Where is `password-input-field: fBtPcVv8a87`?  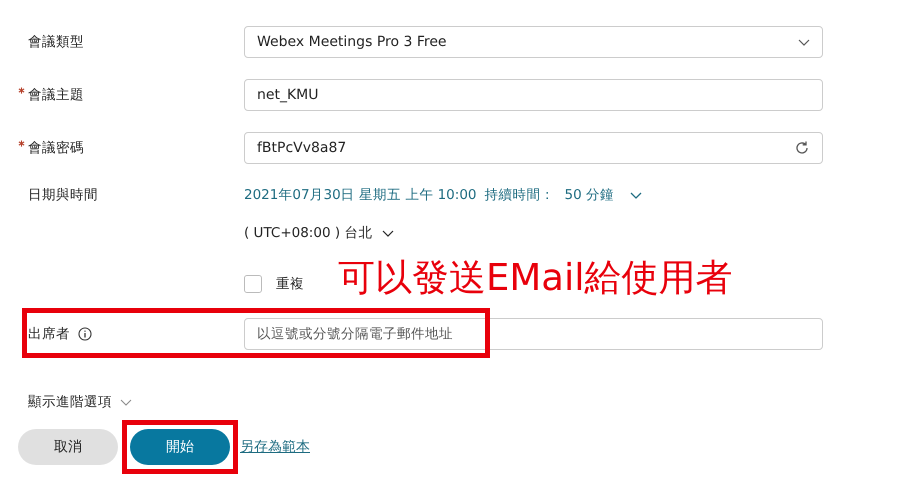 password-input-field: fBtPcVv8a87 is located at coordinates (533, 148).